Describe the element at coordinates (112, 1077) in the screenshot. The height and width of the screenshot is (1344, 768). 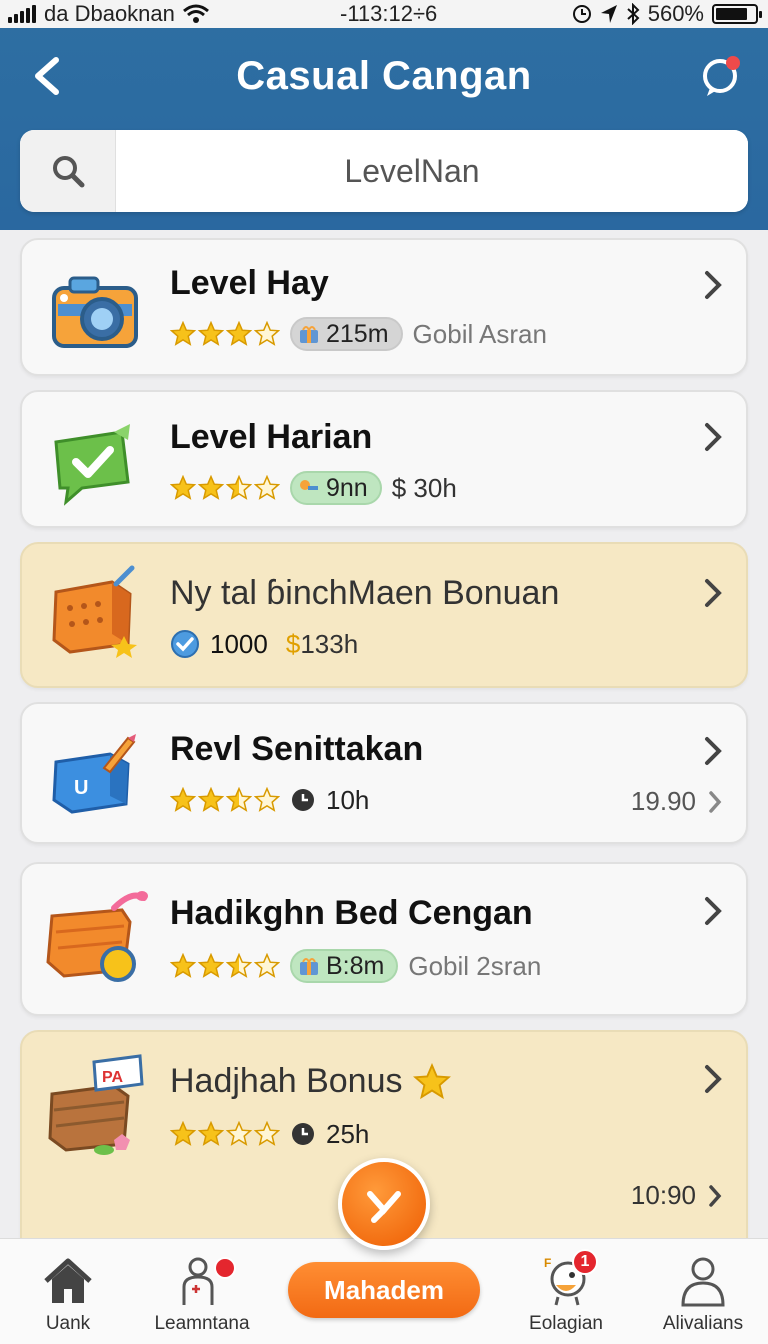
I see `svg-text: PA` at that location.